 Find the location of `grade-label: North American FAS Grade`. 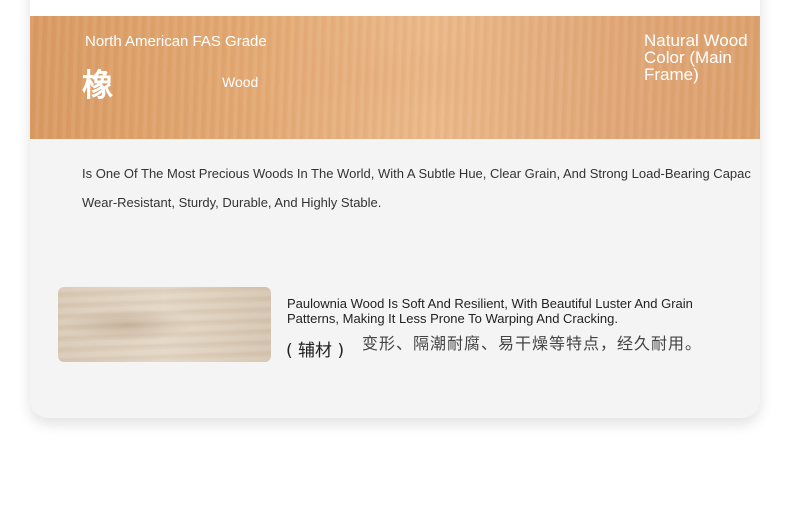

grade-label: North American FAS Grade is located at coordinates (176, 41).